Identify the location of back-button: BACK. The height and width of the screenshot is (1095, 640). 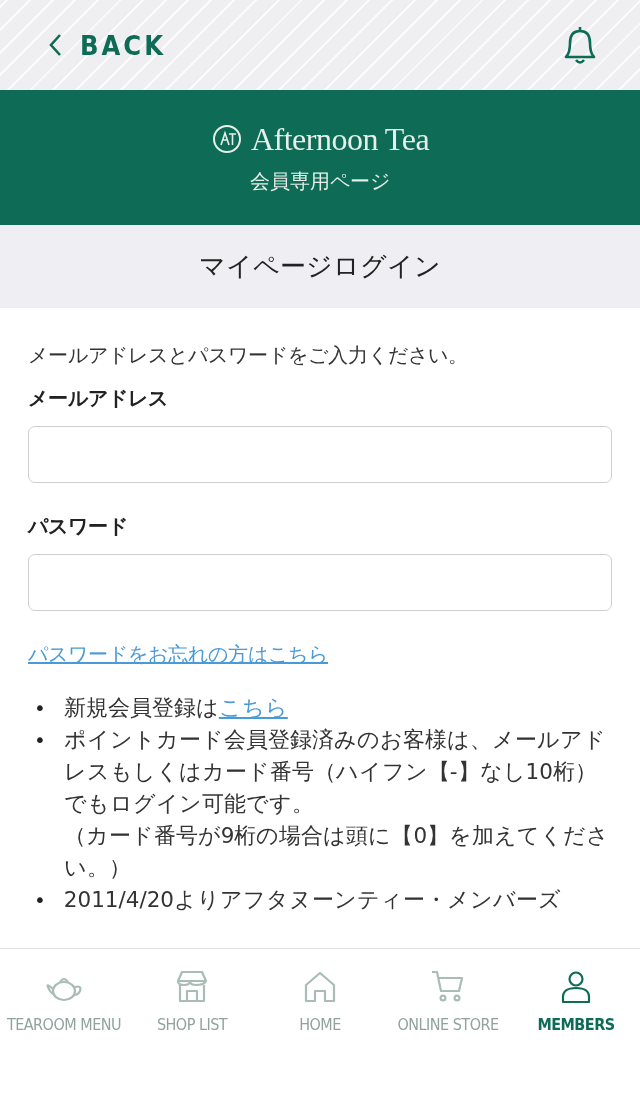
(107, 45).